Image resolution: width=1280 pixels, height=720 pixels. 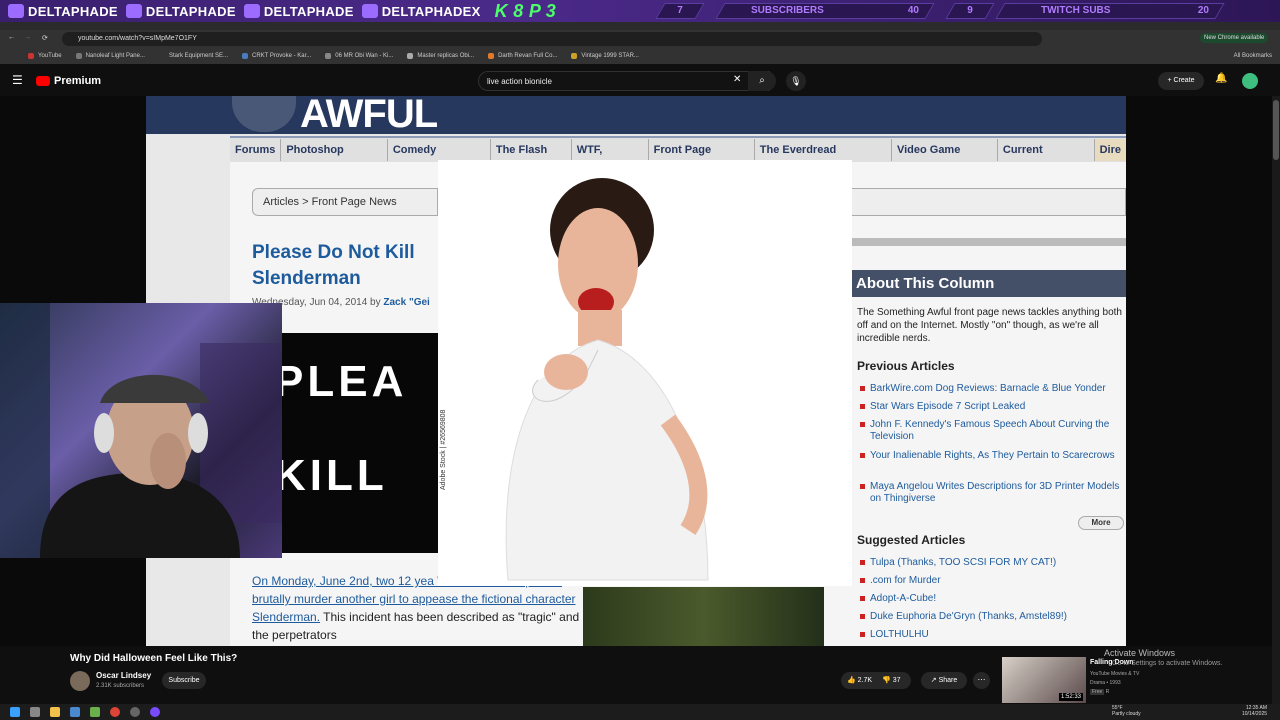 I want to click on dislike-button: 👎 37, so click(x=891, y=680).